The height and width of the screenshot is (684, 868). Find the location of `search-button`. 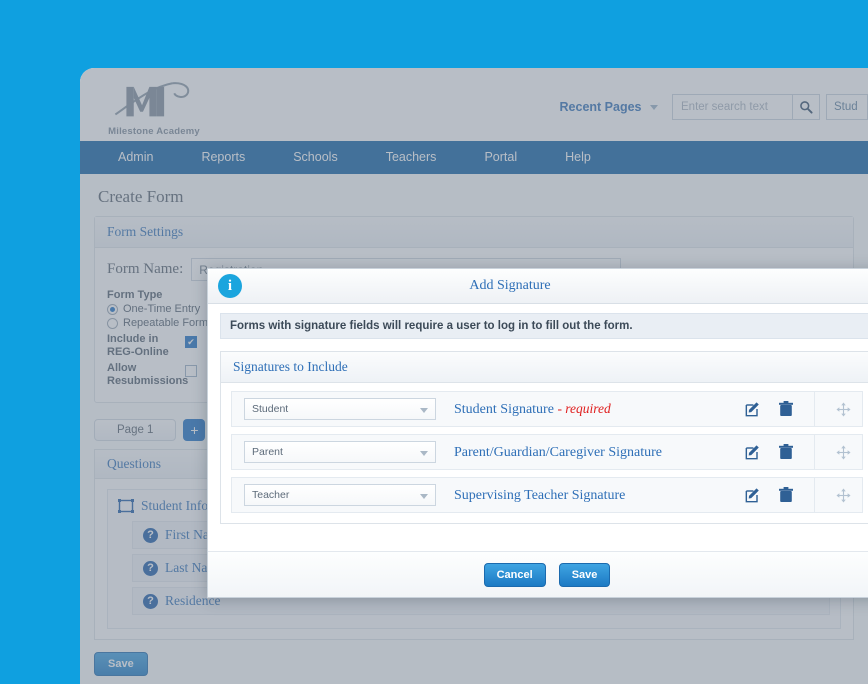

search-button is located at coordinates (806, 107).